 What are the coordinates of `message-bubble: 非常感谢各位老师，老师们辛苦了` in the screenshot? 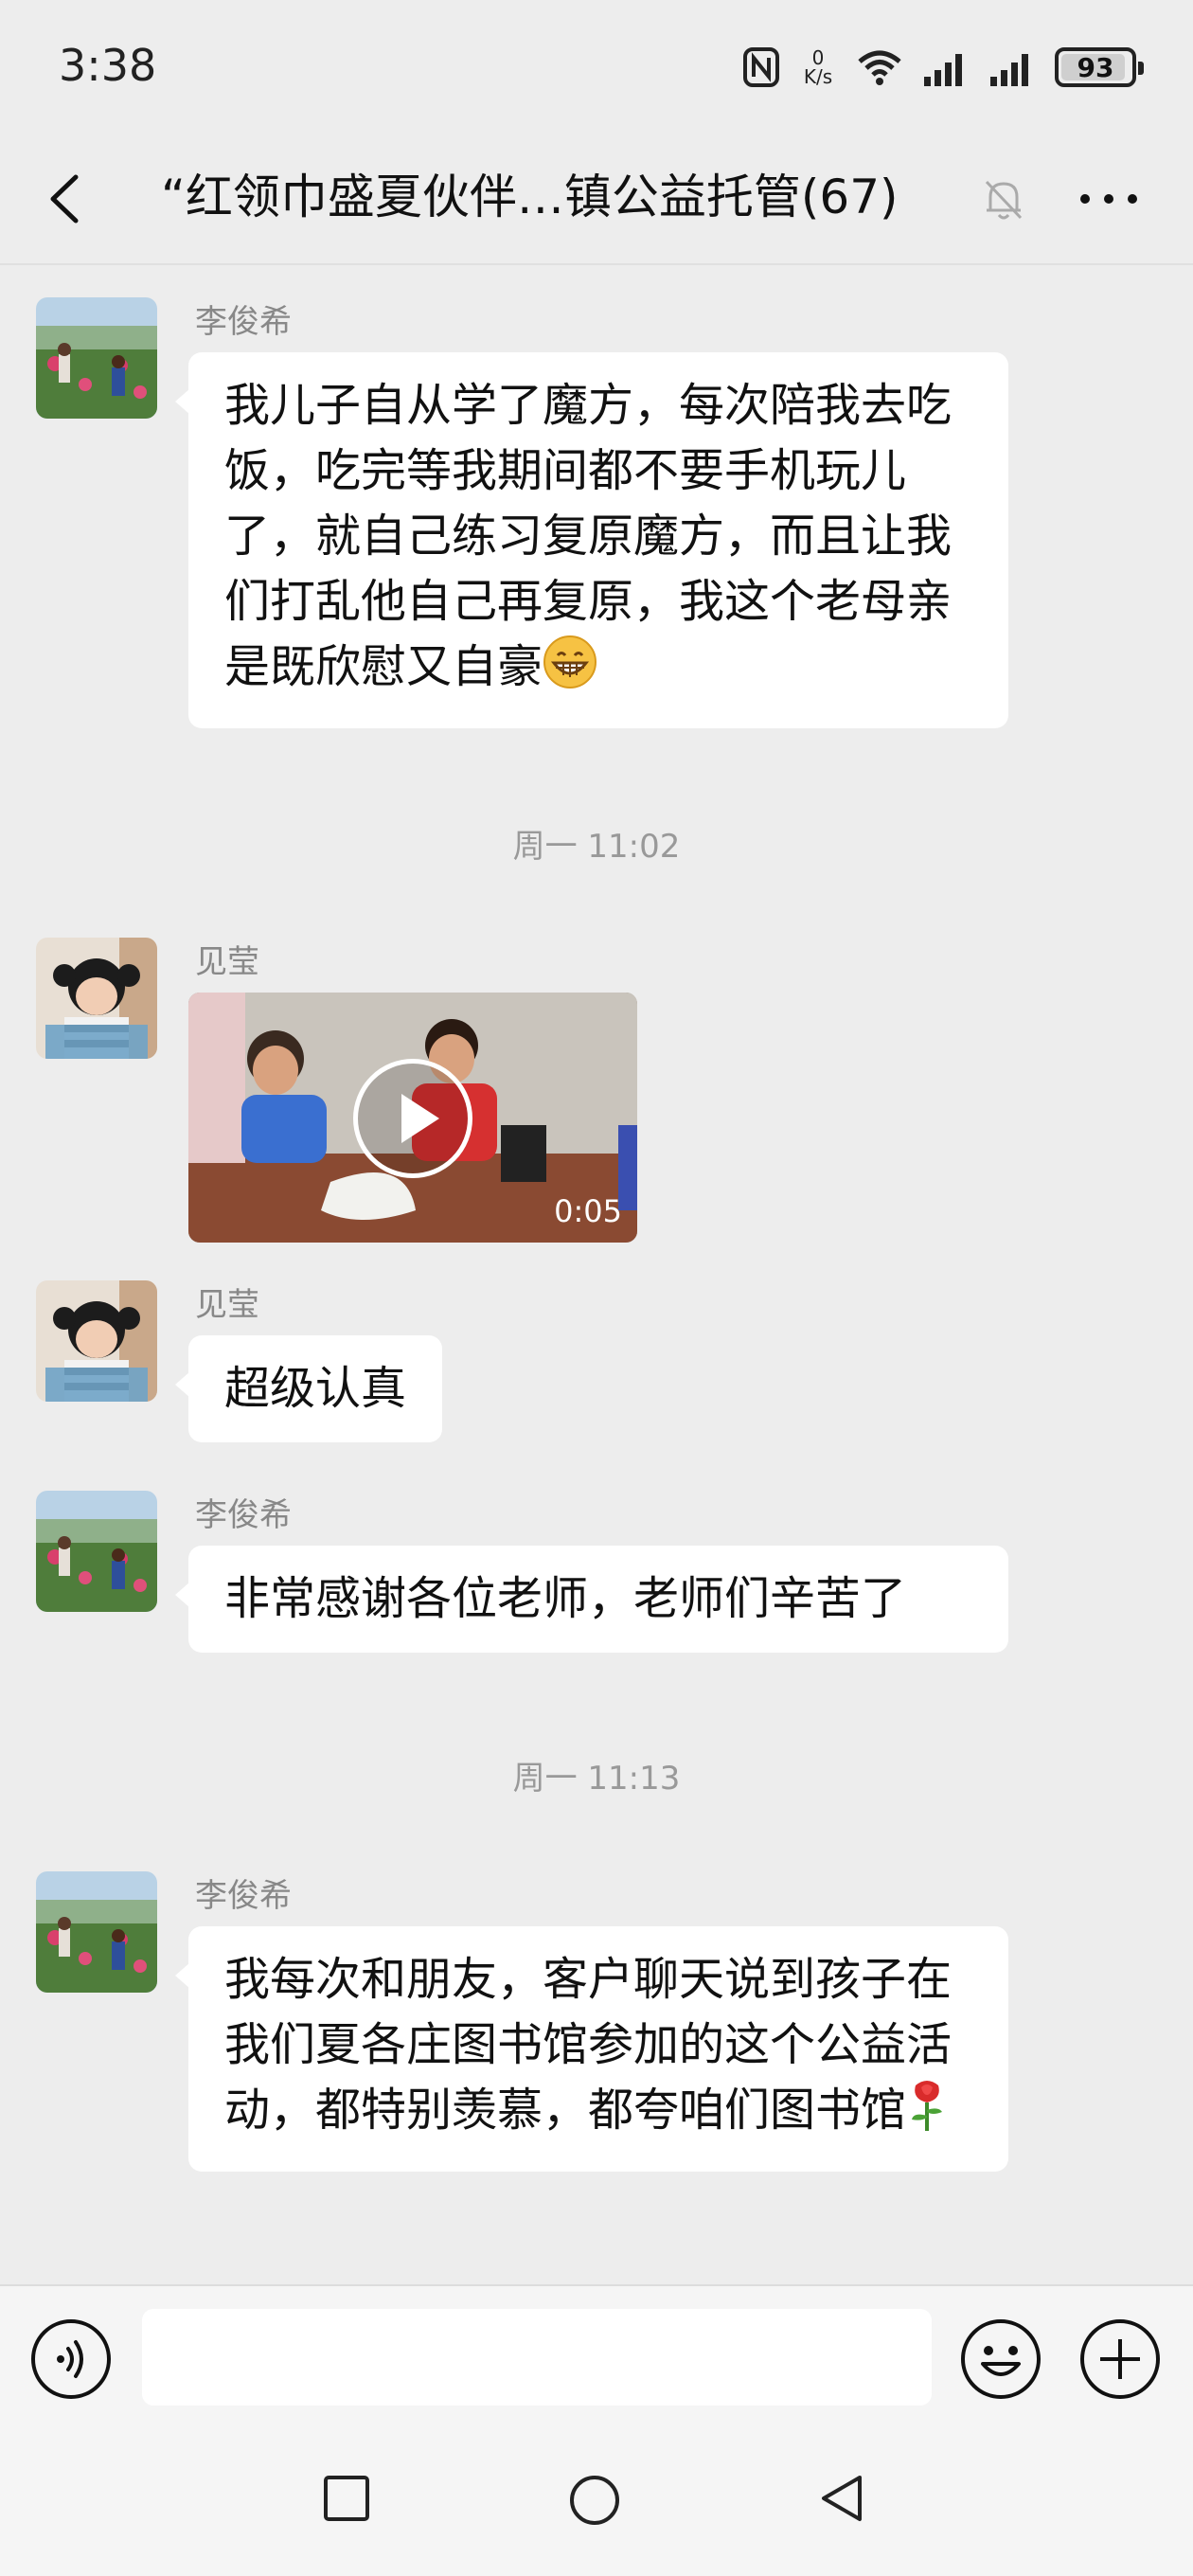 It's located at (591, 1599).